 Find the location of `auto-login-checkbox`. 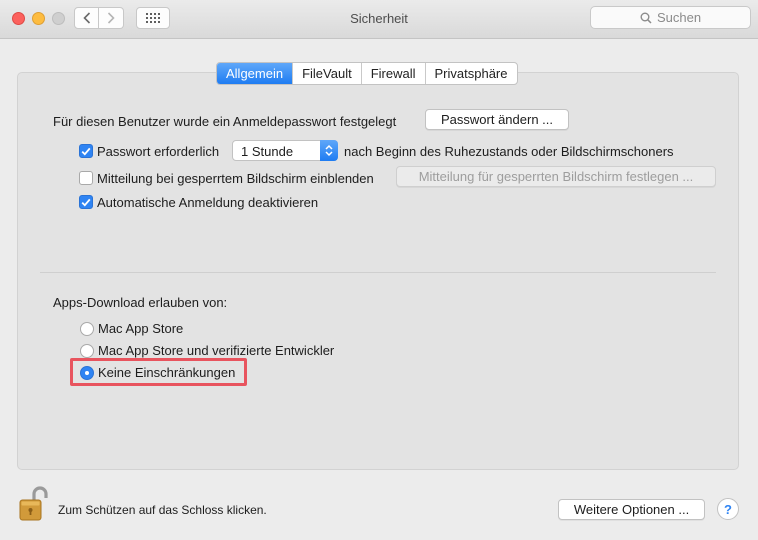

auto-login-checkbox is located at coordinates (86, 202).